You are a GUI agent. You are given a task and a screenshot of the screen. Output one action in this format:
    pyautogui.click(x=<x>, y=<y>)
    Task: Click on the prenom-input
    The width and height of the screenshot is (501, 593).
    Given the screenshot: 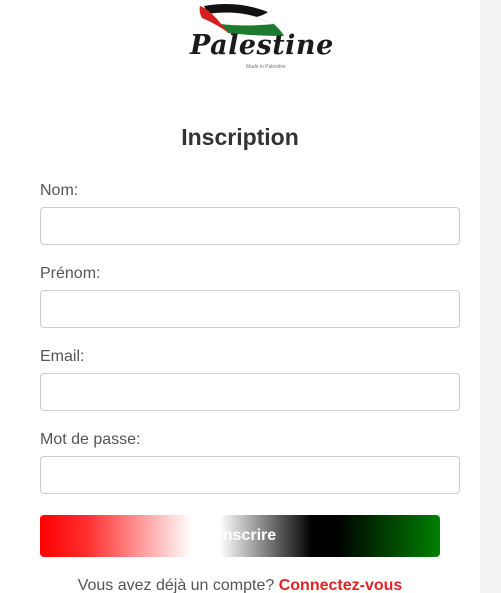 What is the action you would take?
    pyautogui.click(x=250, y=309)
    